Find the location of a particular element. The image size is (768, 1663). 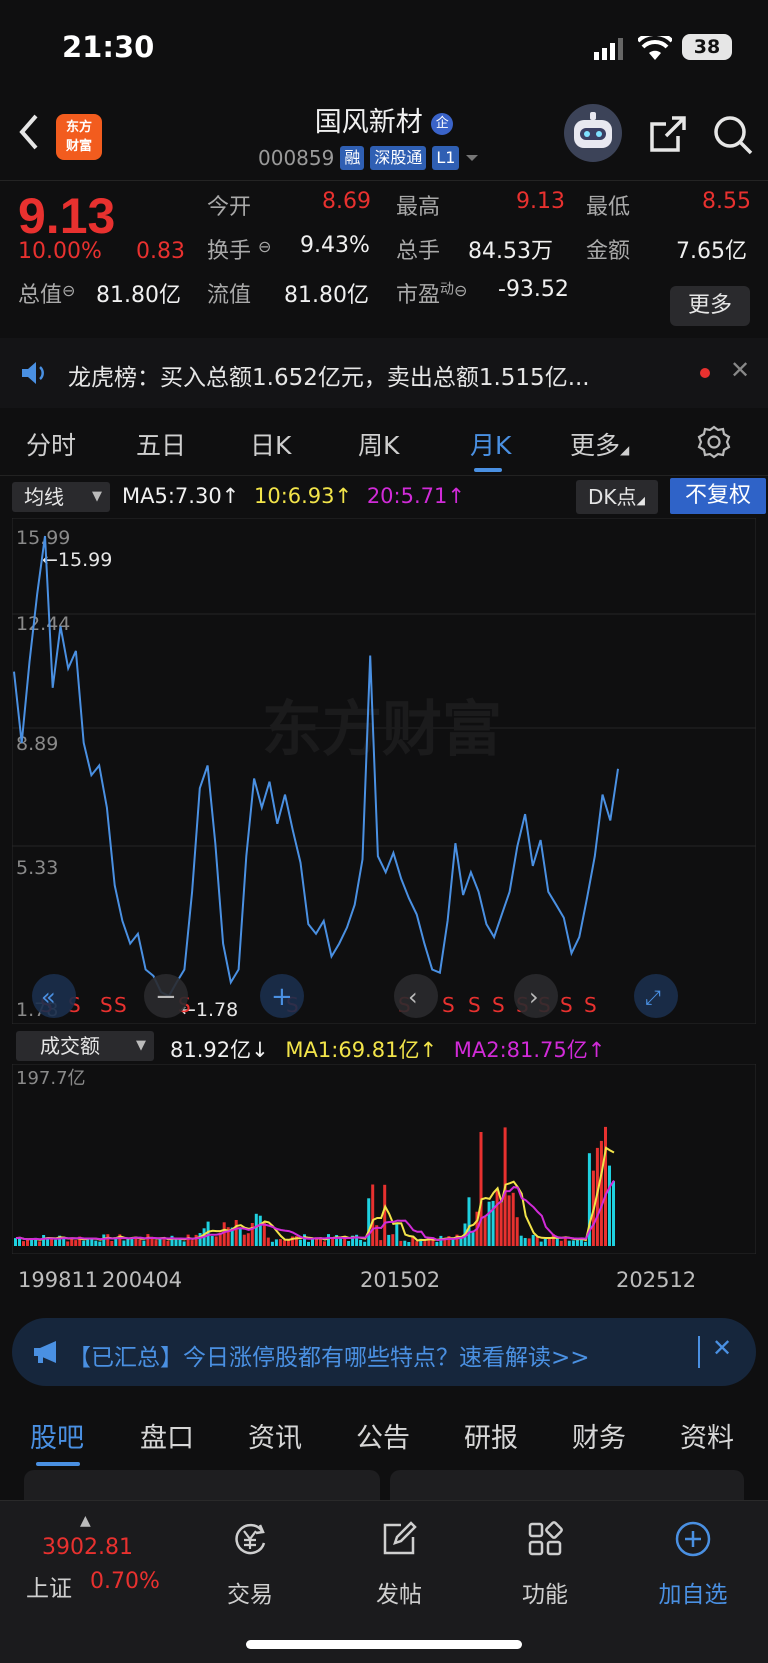

float-value: 81.80亿 is located at coordinates (326, 295).